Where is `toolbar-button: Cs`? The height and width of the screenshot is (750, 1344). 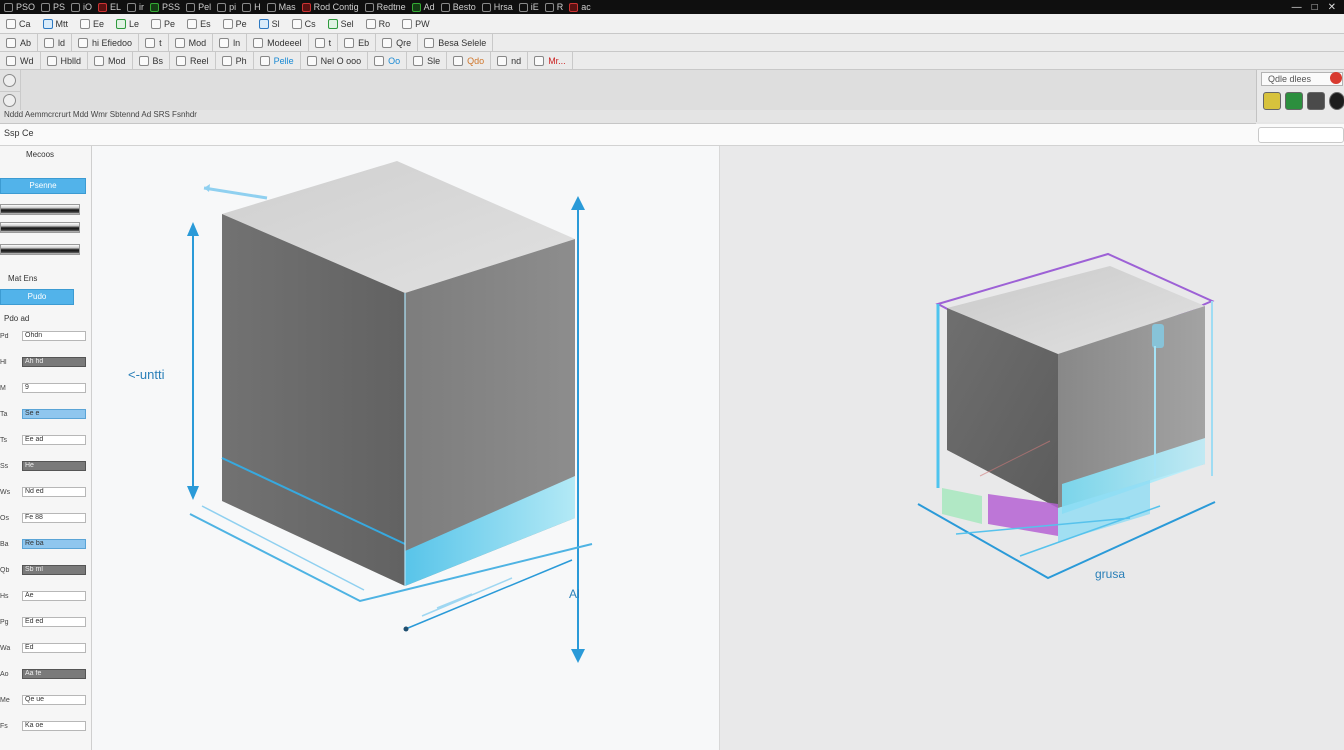 toolbar-button: Cs is located at coordinates (303, 23).